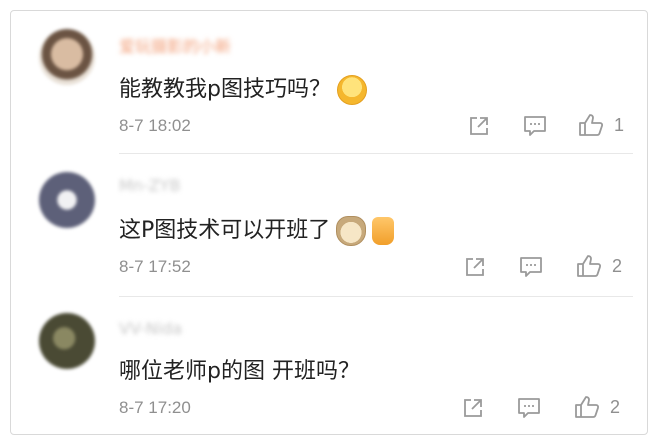  I want to click on timestamp: 8-7 18:02, so click(155, 125).